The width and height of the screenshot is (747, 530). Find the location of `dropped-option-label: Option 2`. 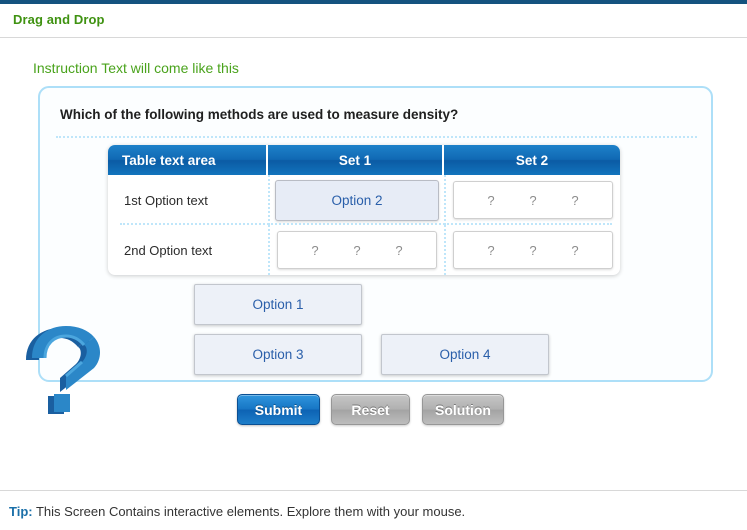

dropped-option-label: Option 2 is located at coordinates (357, 200).